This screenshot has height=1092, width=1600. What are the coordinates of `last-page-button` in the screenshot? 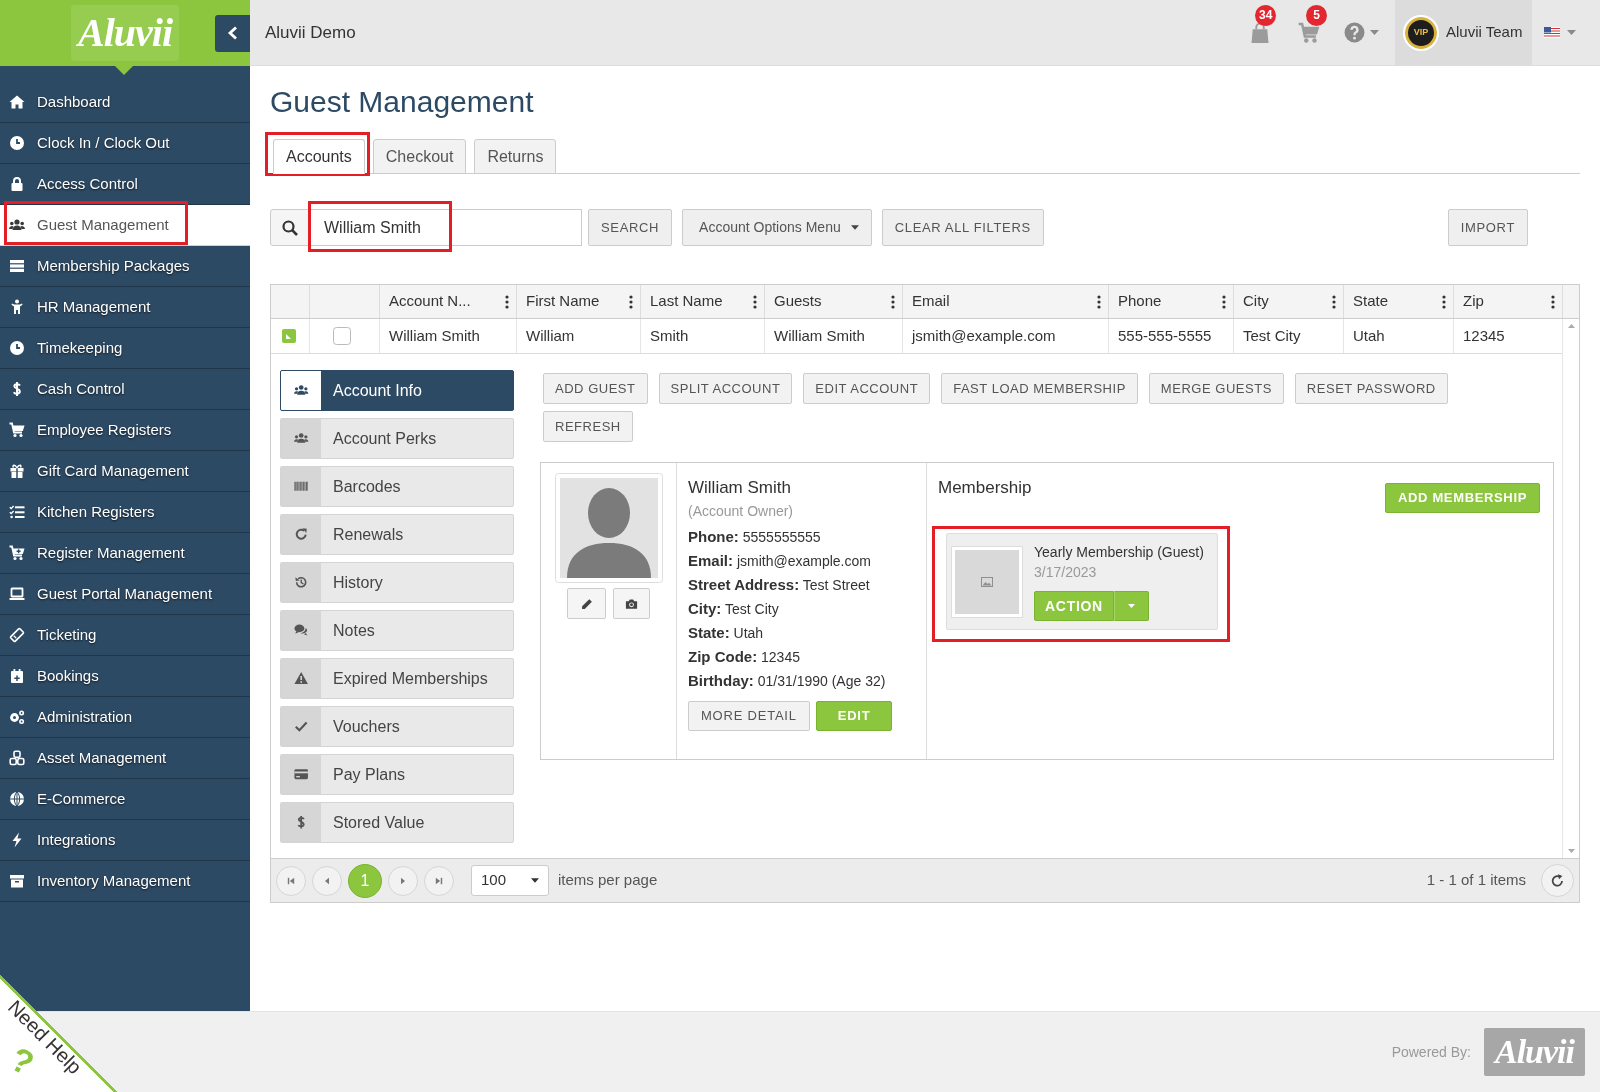 It's located at (439, 880).